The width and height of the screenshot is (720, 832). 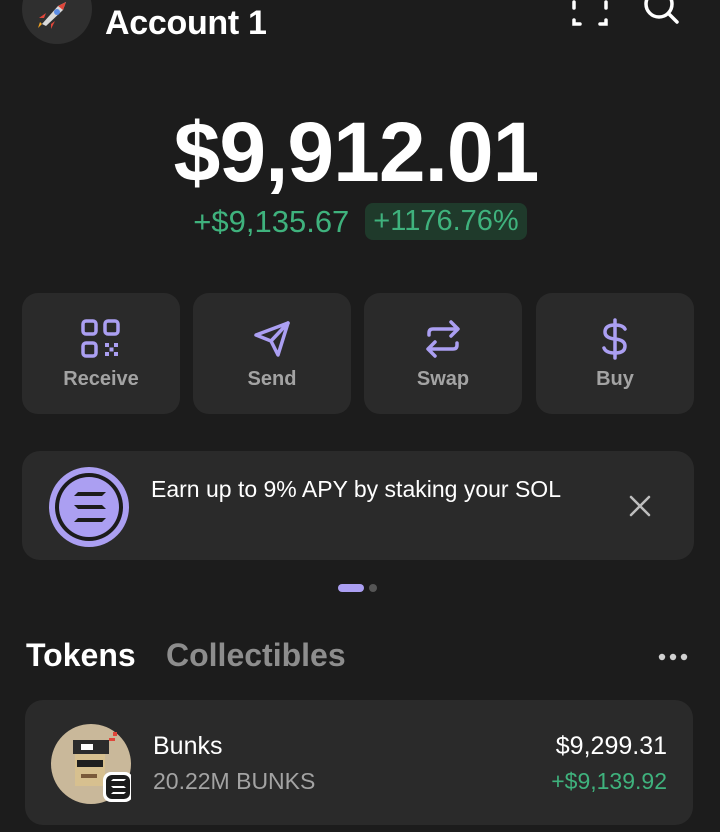 I want to click on token-name: Bunks, so click(x=188, y=746).